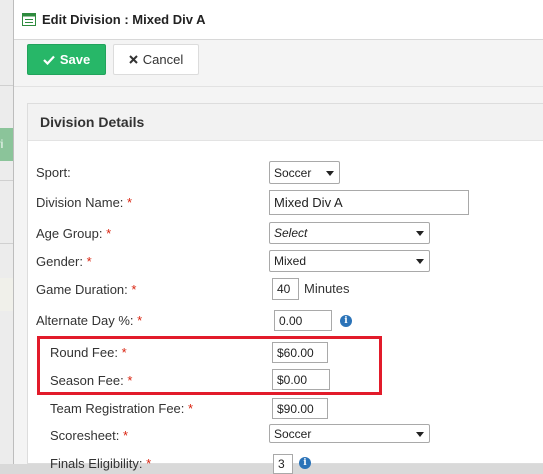  Describe the element at coordinates (86, 289) in the screenshot. I see `game-duration-label: Game Duration: *` at that location.